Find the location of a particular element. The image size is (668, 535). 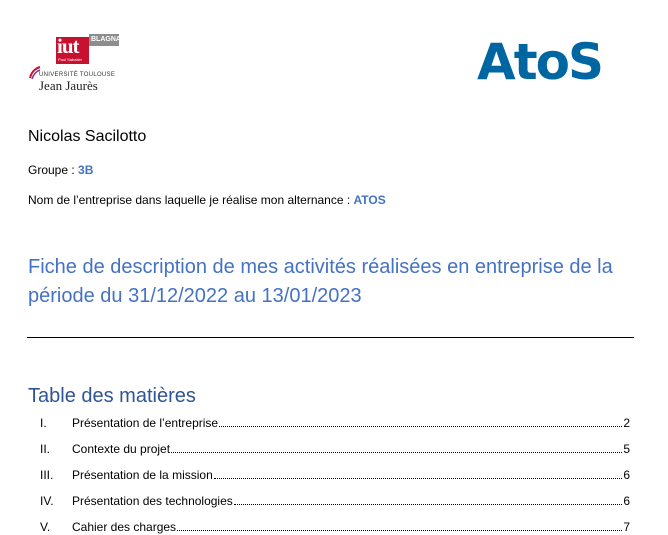

toc-entry-title: Contexte du projet is located at coordinates (121, 449).